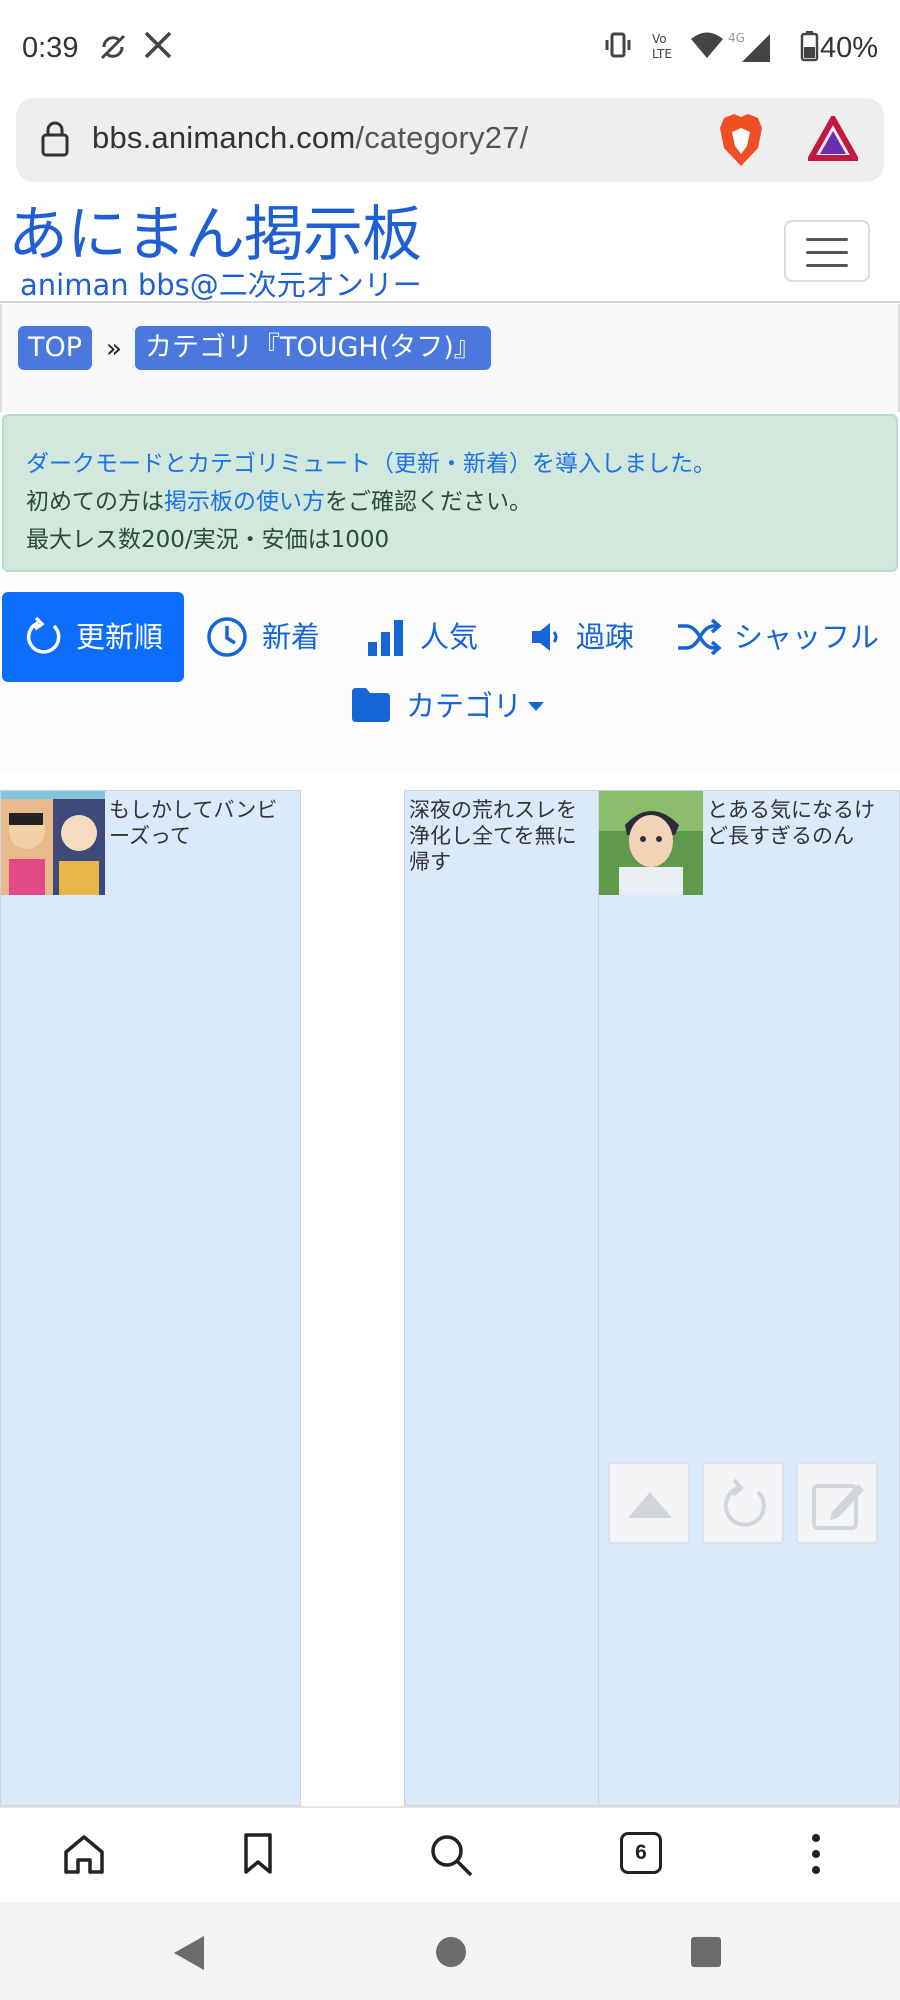 The width and height of the screenshot is (900, 2000). What do you see at coordinates (291, 637) in the screenshot?
I see `tab-label: 新着` at bounding box center [291, 637].